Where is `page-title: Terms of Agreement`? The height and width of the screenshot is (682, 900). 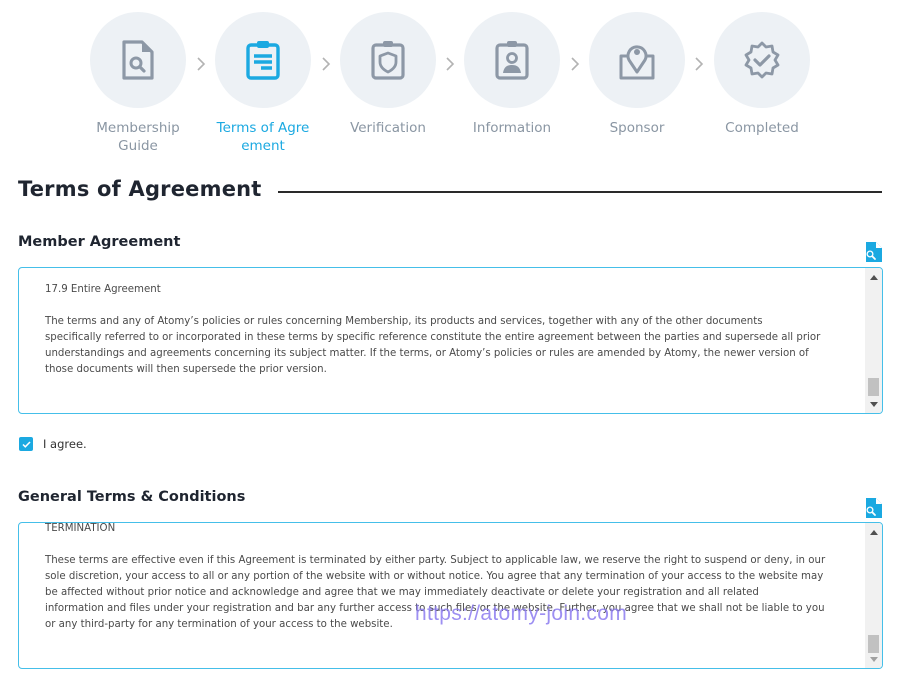
page-title: Terms of Agreement is located at coordinates (140, 189).